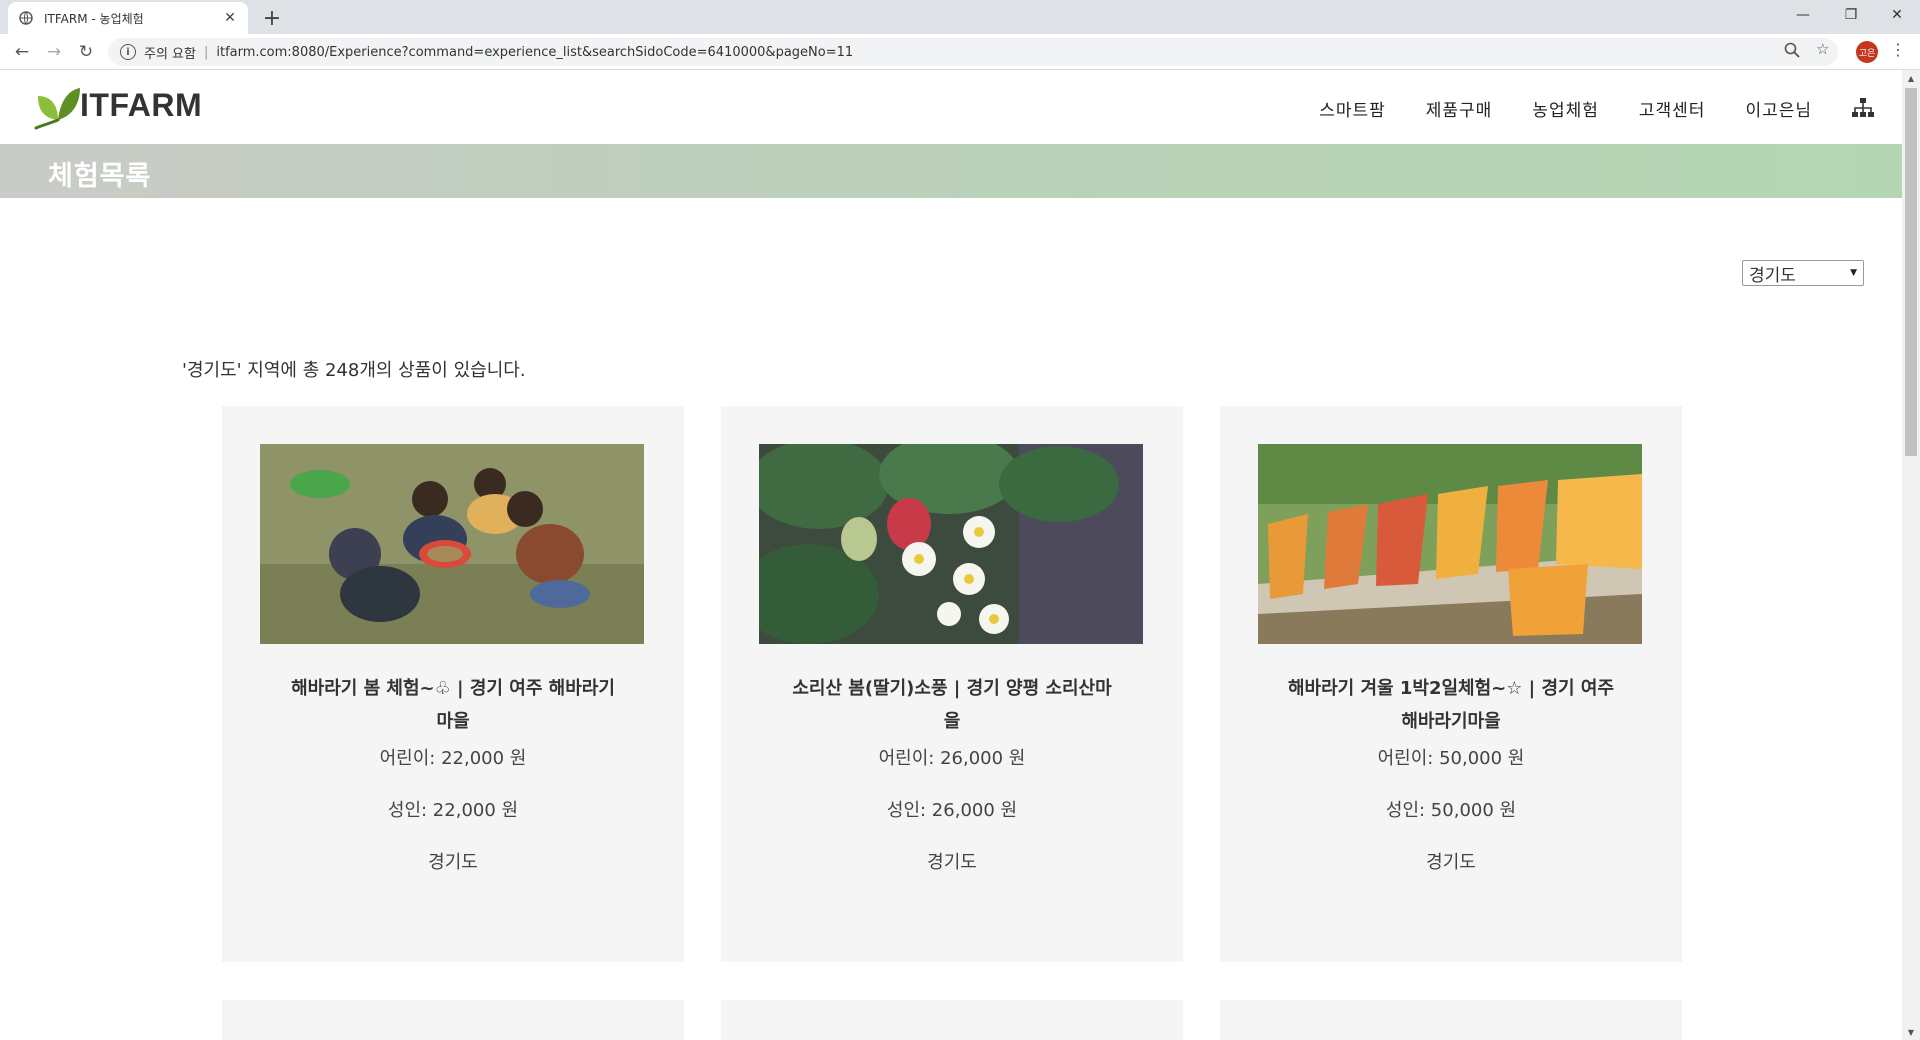 This screenshot has height=1040, width=1920. Describe the element at coordinates (952, 758) in the screenshot. I see `child-price: 어린이: 26,000 원` at that location.